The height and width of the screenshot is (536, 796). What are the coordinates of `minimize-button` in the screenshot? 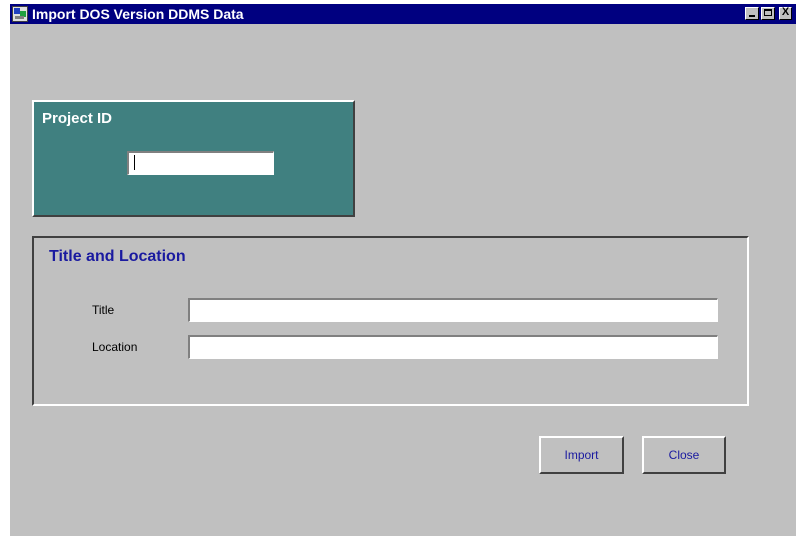 It's located at (752, 13).